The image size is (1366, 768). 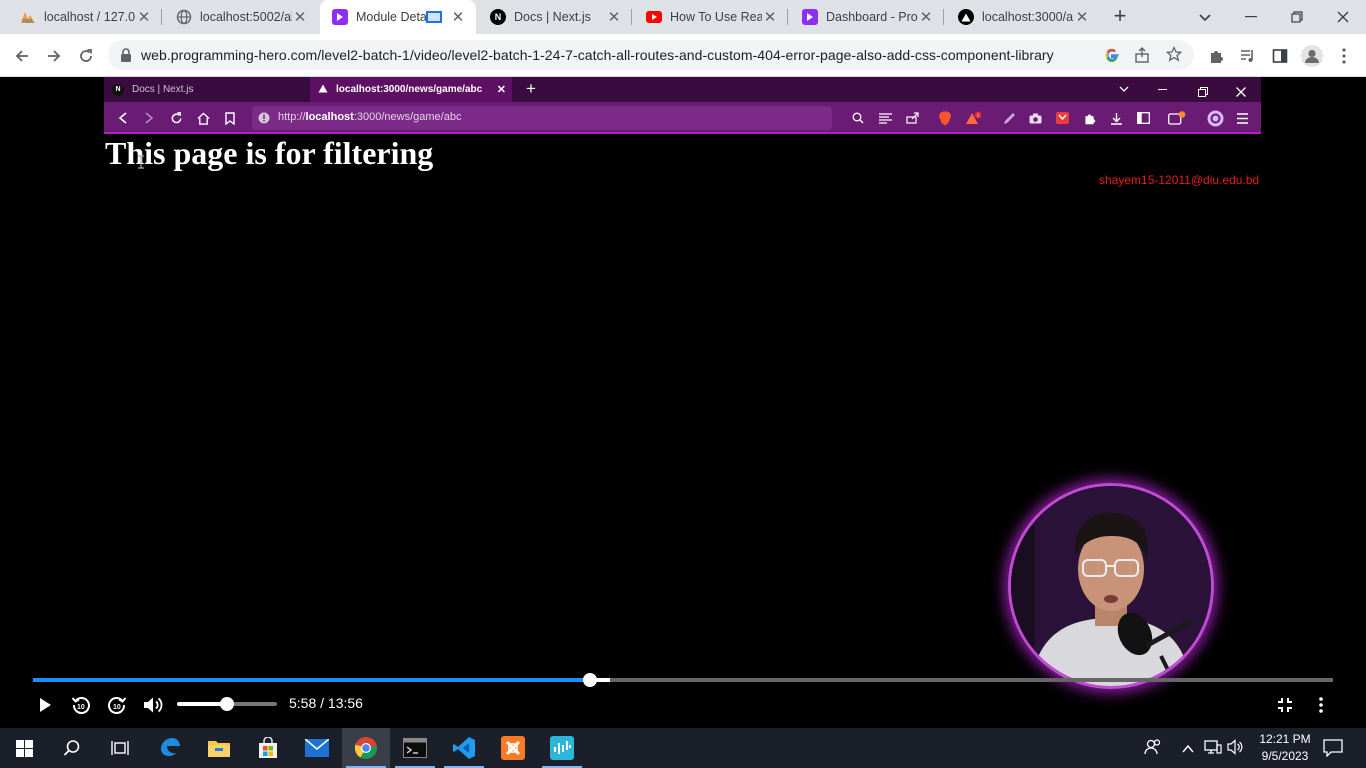 I want to click on side-panel-icon, so click(x=1280, y=56).